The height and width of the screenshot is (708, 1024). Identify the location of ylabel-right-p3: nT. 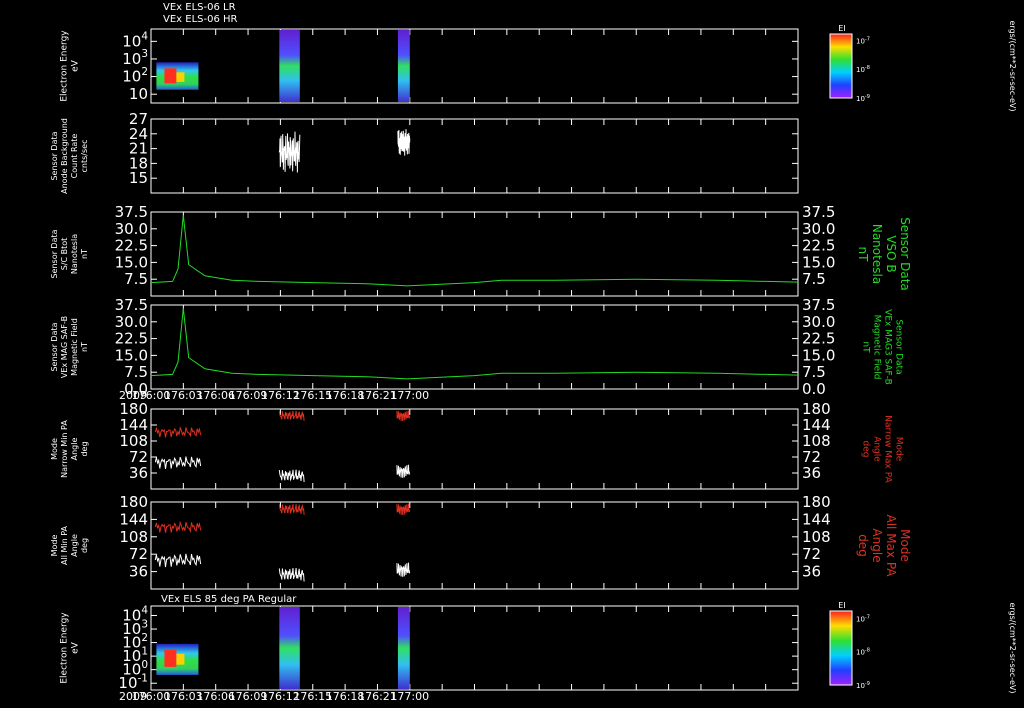
(863, 255).